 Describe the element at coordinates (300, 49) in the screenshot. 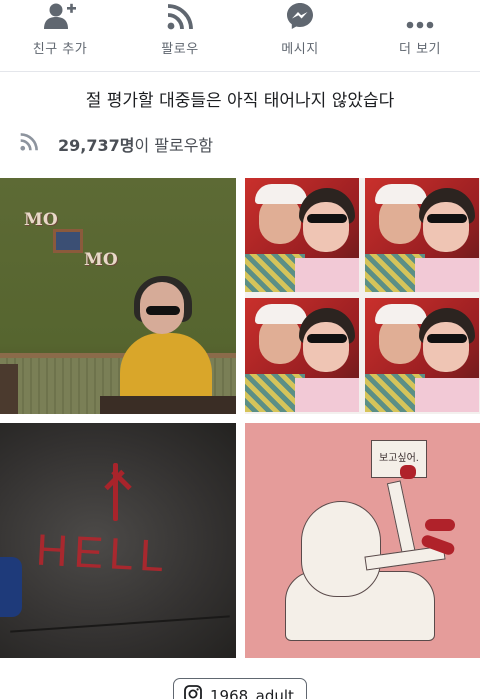

I see `message-label: 메시지` at that location.